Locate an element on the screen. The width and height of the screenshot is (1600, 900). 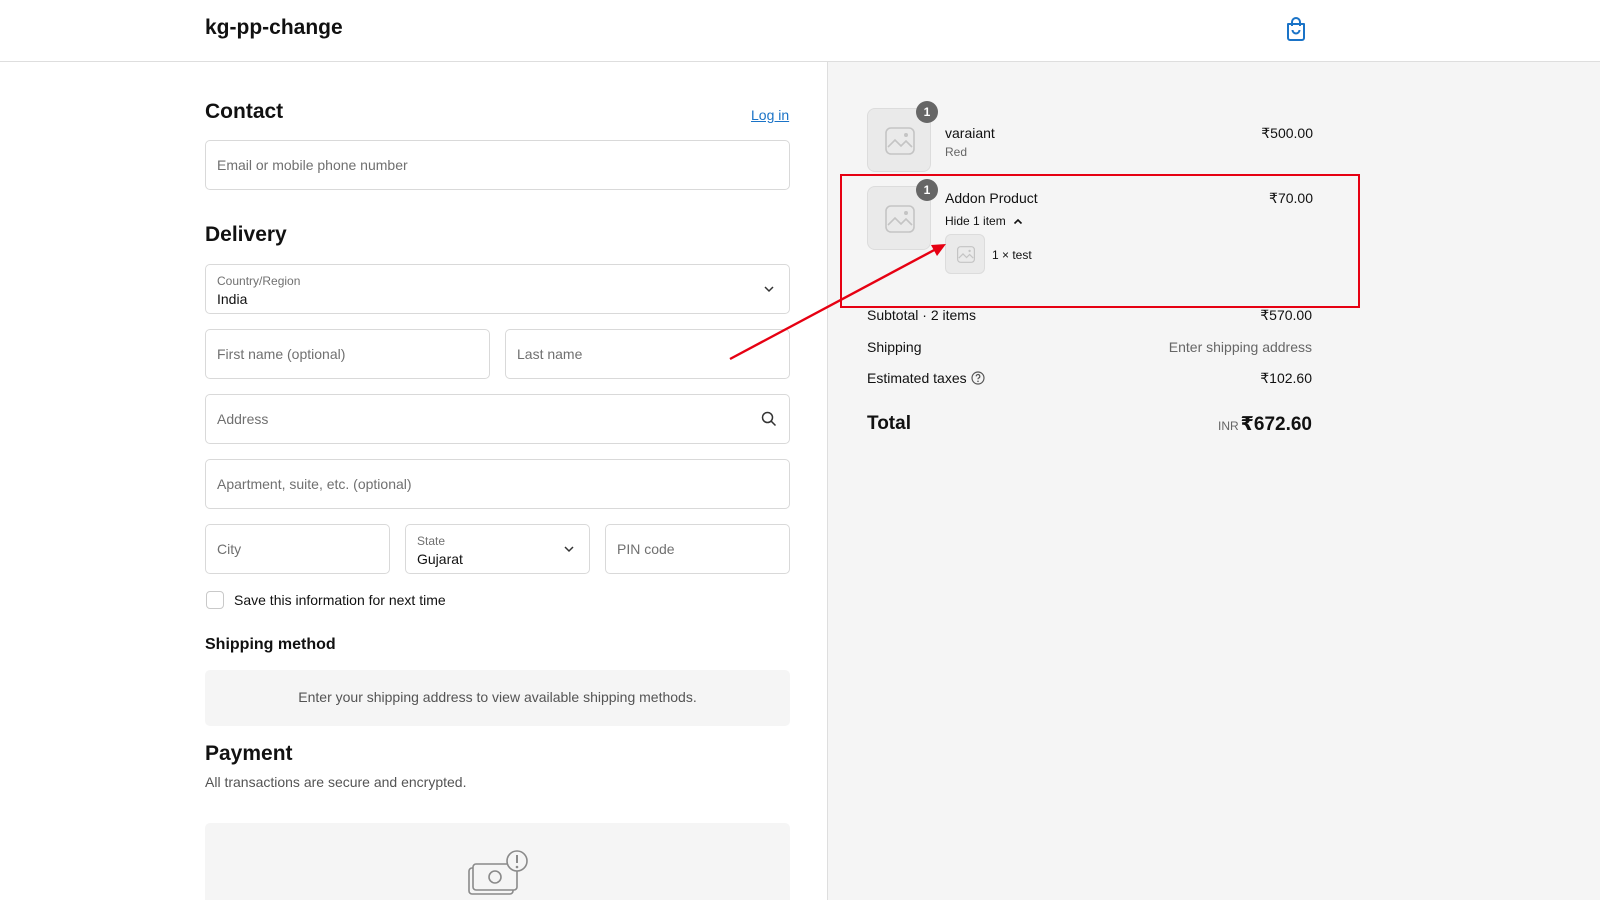
email-placeholder: Email or mobile phone number is located at coordinates (312, 165).